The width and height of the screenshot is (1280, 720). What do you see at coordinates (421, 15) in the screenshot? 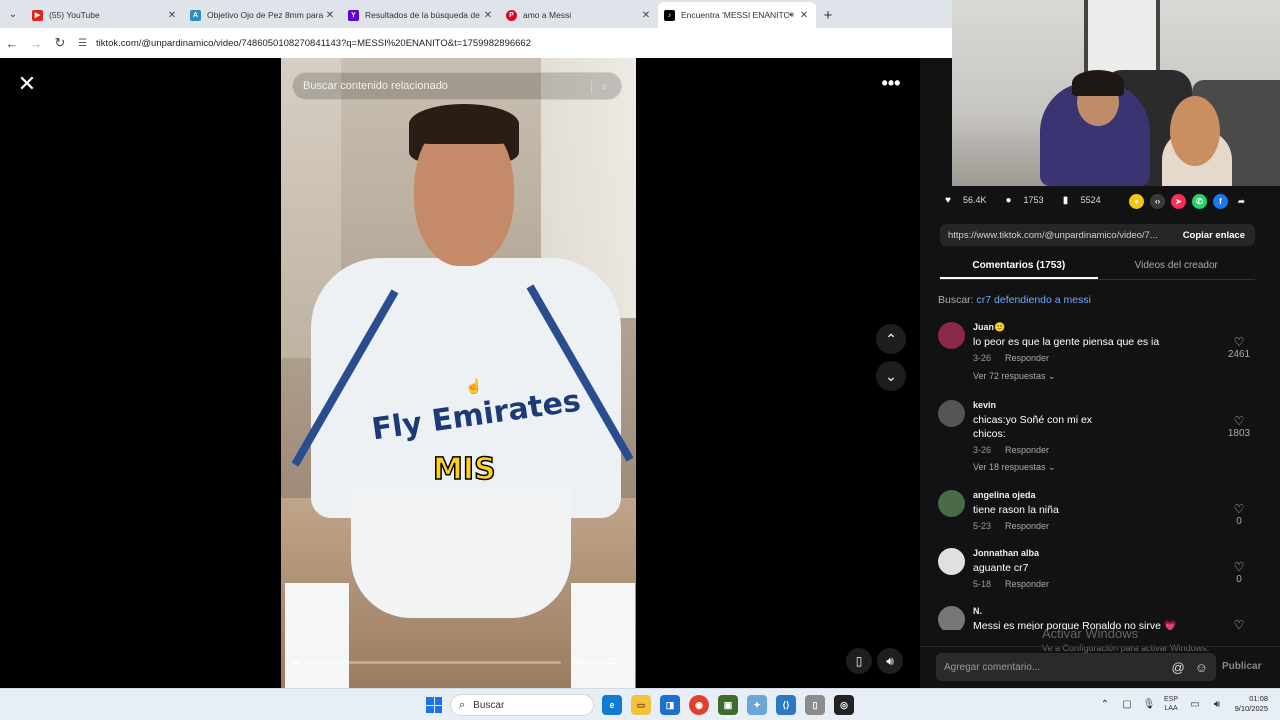
I see `browser-tab-yahoo: Y Resultados de la búsqueda de ✕` at bounding box center [421, 15].